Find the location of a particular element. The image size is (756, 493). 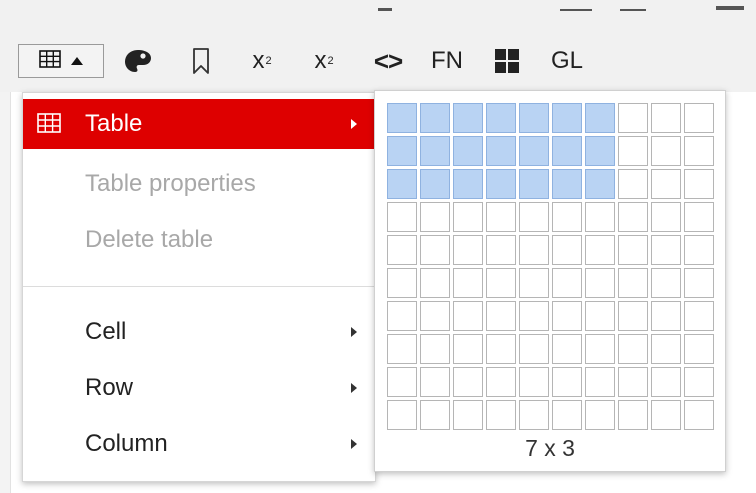

subscript-button: x2 is located at coordinates (324, 61).